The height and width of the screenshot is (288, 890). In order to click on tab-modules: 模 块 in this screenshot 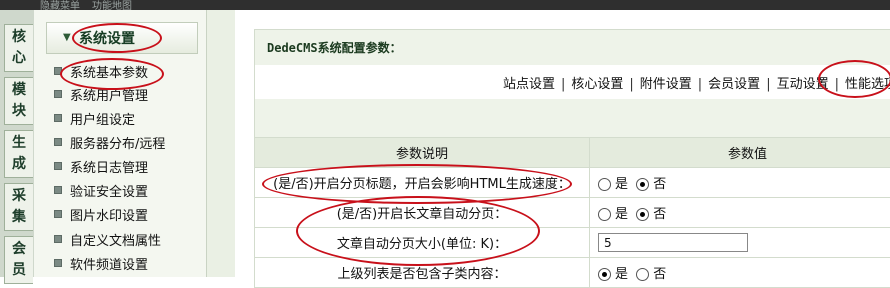, I will do `click(18, 101)`.